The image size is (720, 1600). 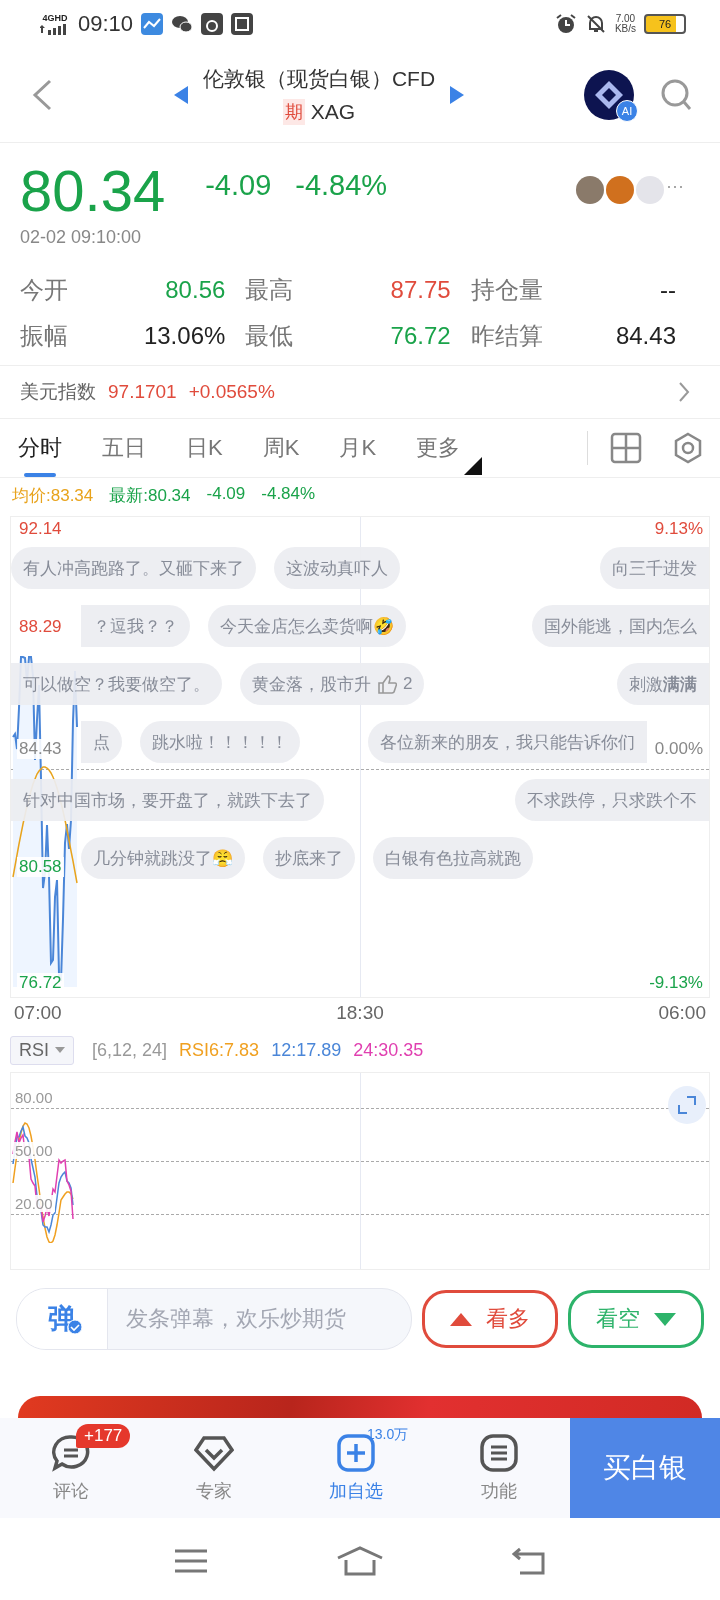 What do you see at coordinates (663, 684) in the screenshot?
I see `danmaku-text: 刺激满满` at bounding box center [663, 684].